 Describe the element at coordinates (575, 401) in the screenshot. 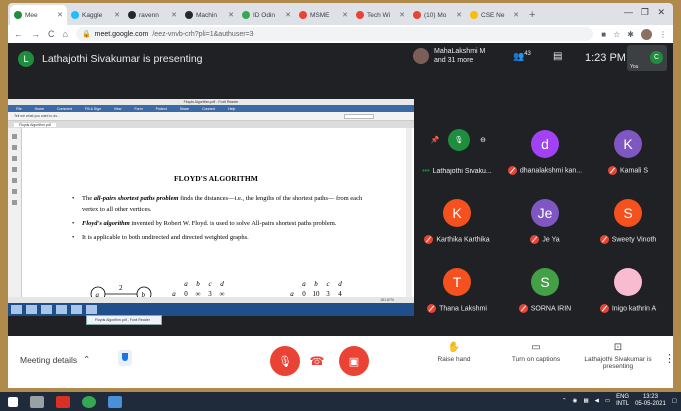

I see `tray-app-icon: ◉` at that location.